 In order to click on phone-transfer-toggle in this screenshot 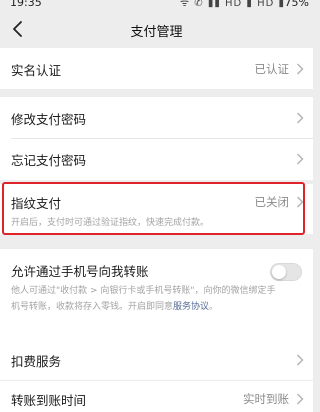, I will do `click(286, 272)`.